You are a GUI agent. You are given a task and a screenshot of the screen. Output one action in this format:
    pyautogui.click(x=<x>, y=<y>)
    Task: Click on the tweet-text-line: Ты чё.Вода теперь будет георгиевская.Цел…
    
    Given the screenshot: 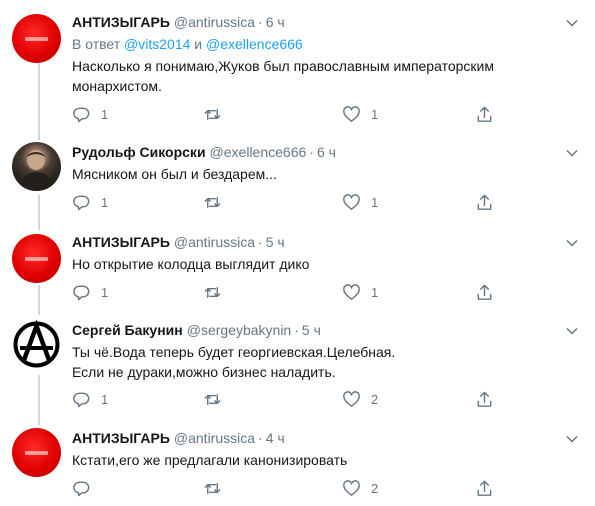 What is the action you would take?
    pyautogui.click(x=234, y=352)
    